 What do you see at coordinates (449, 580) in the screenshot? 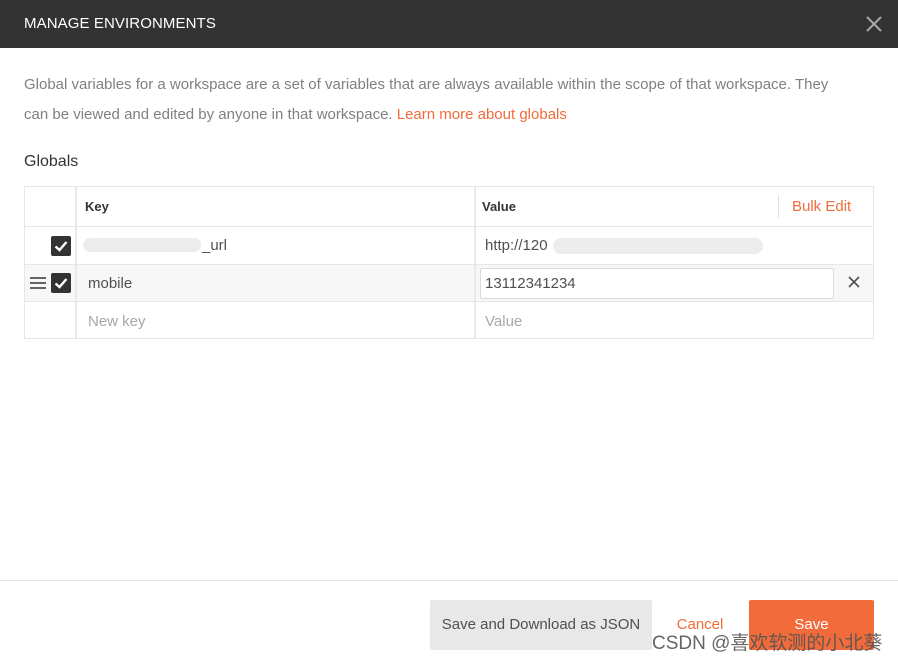
I see `footer-divider` at bounding box center [449, 580].